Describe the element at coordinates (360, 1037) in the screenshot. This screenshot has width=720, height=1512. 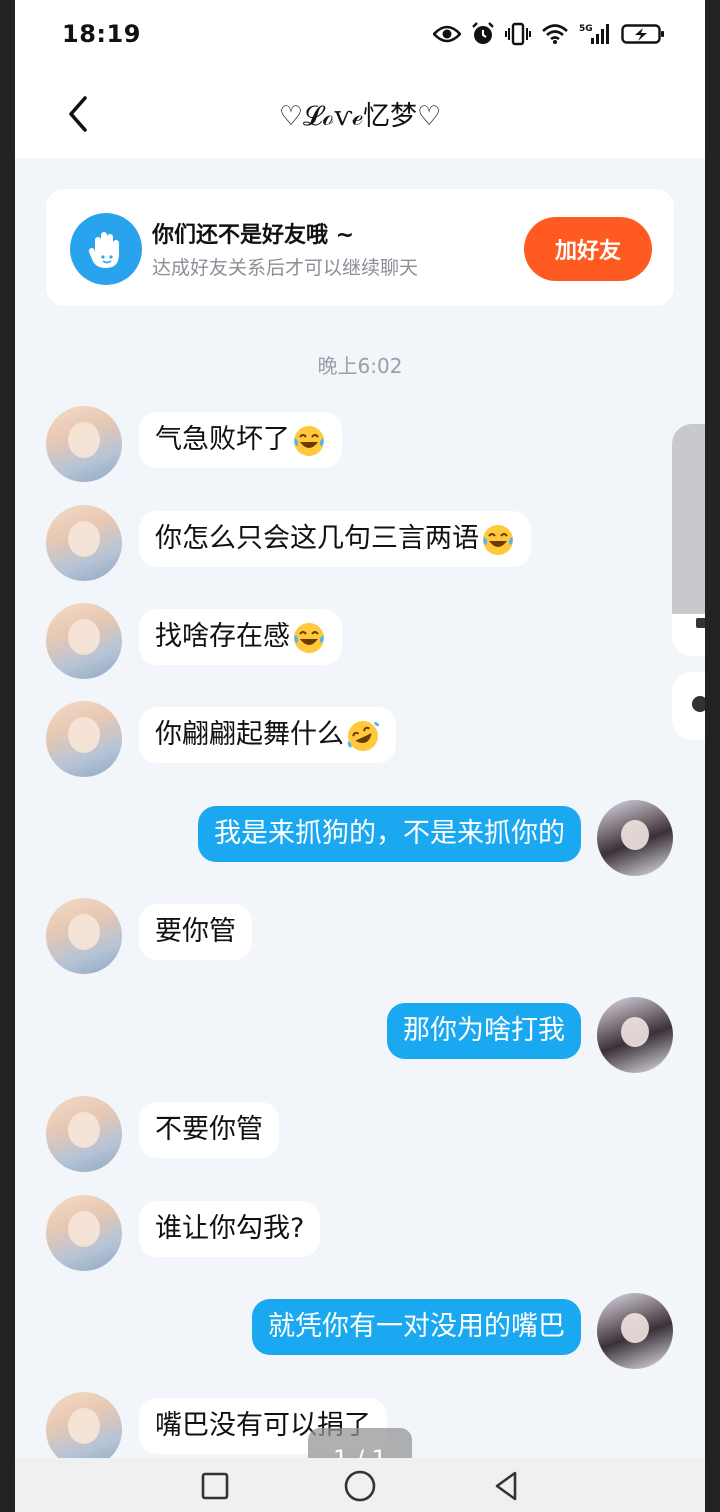
I see `message-row: 那你为啥打我` at that location.